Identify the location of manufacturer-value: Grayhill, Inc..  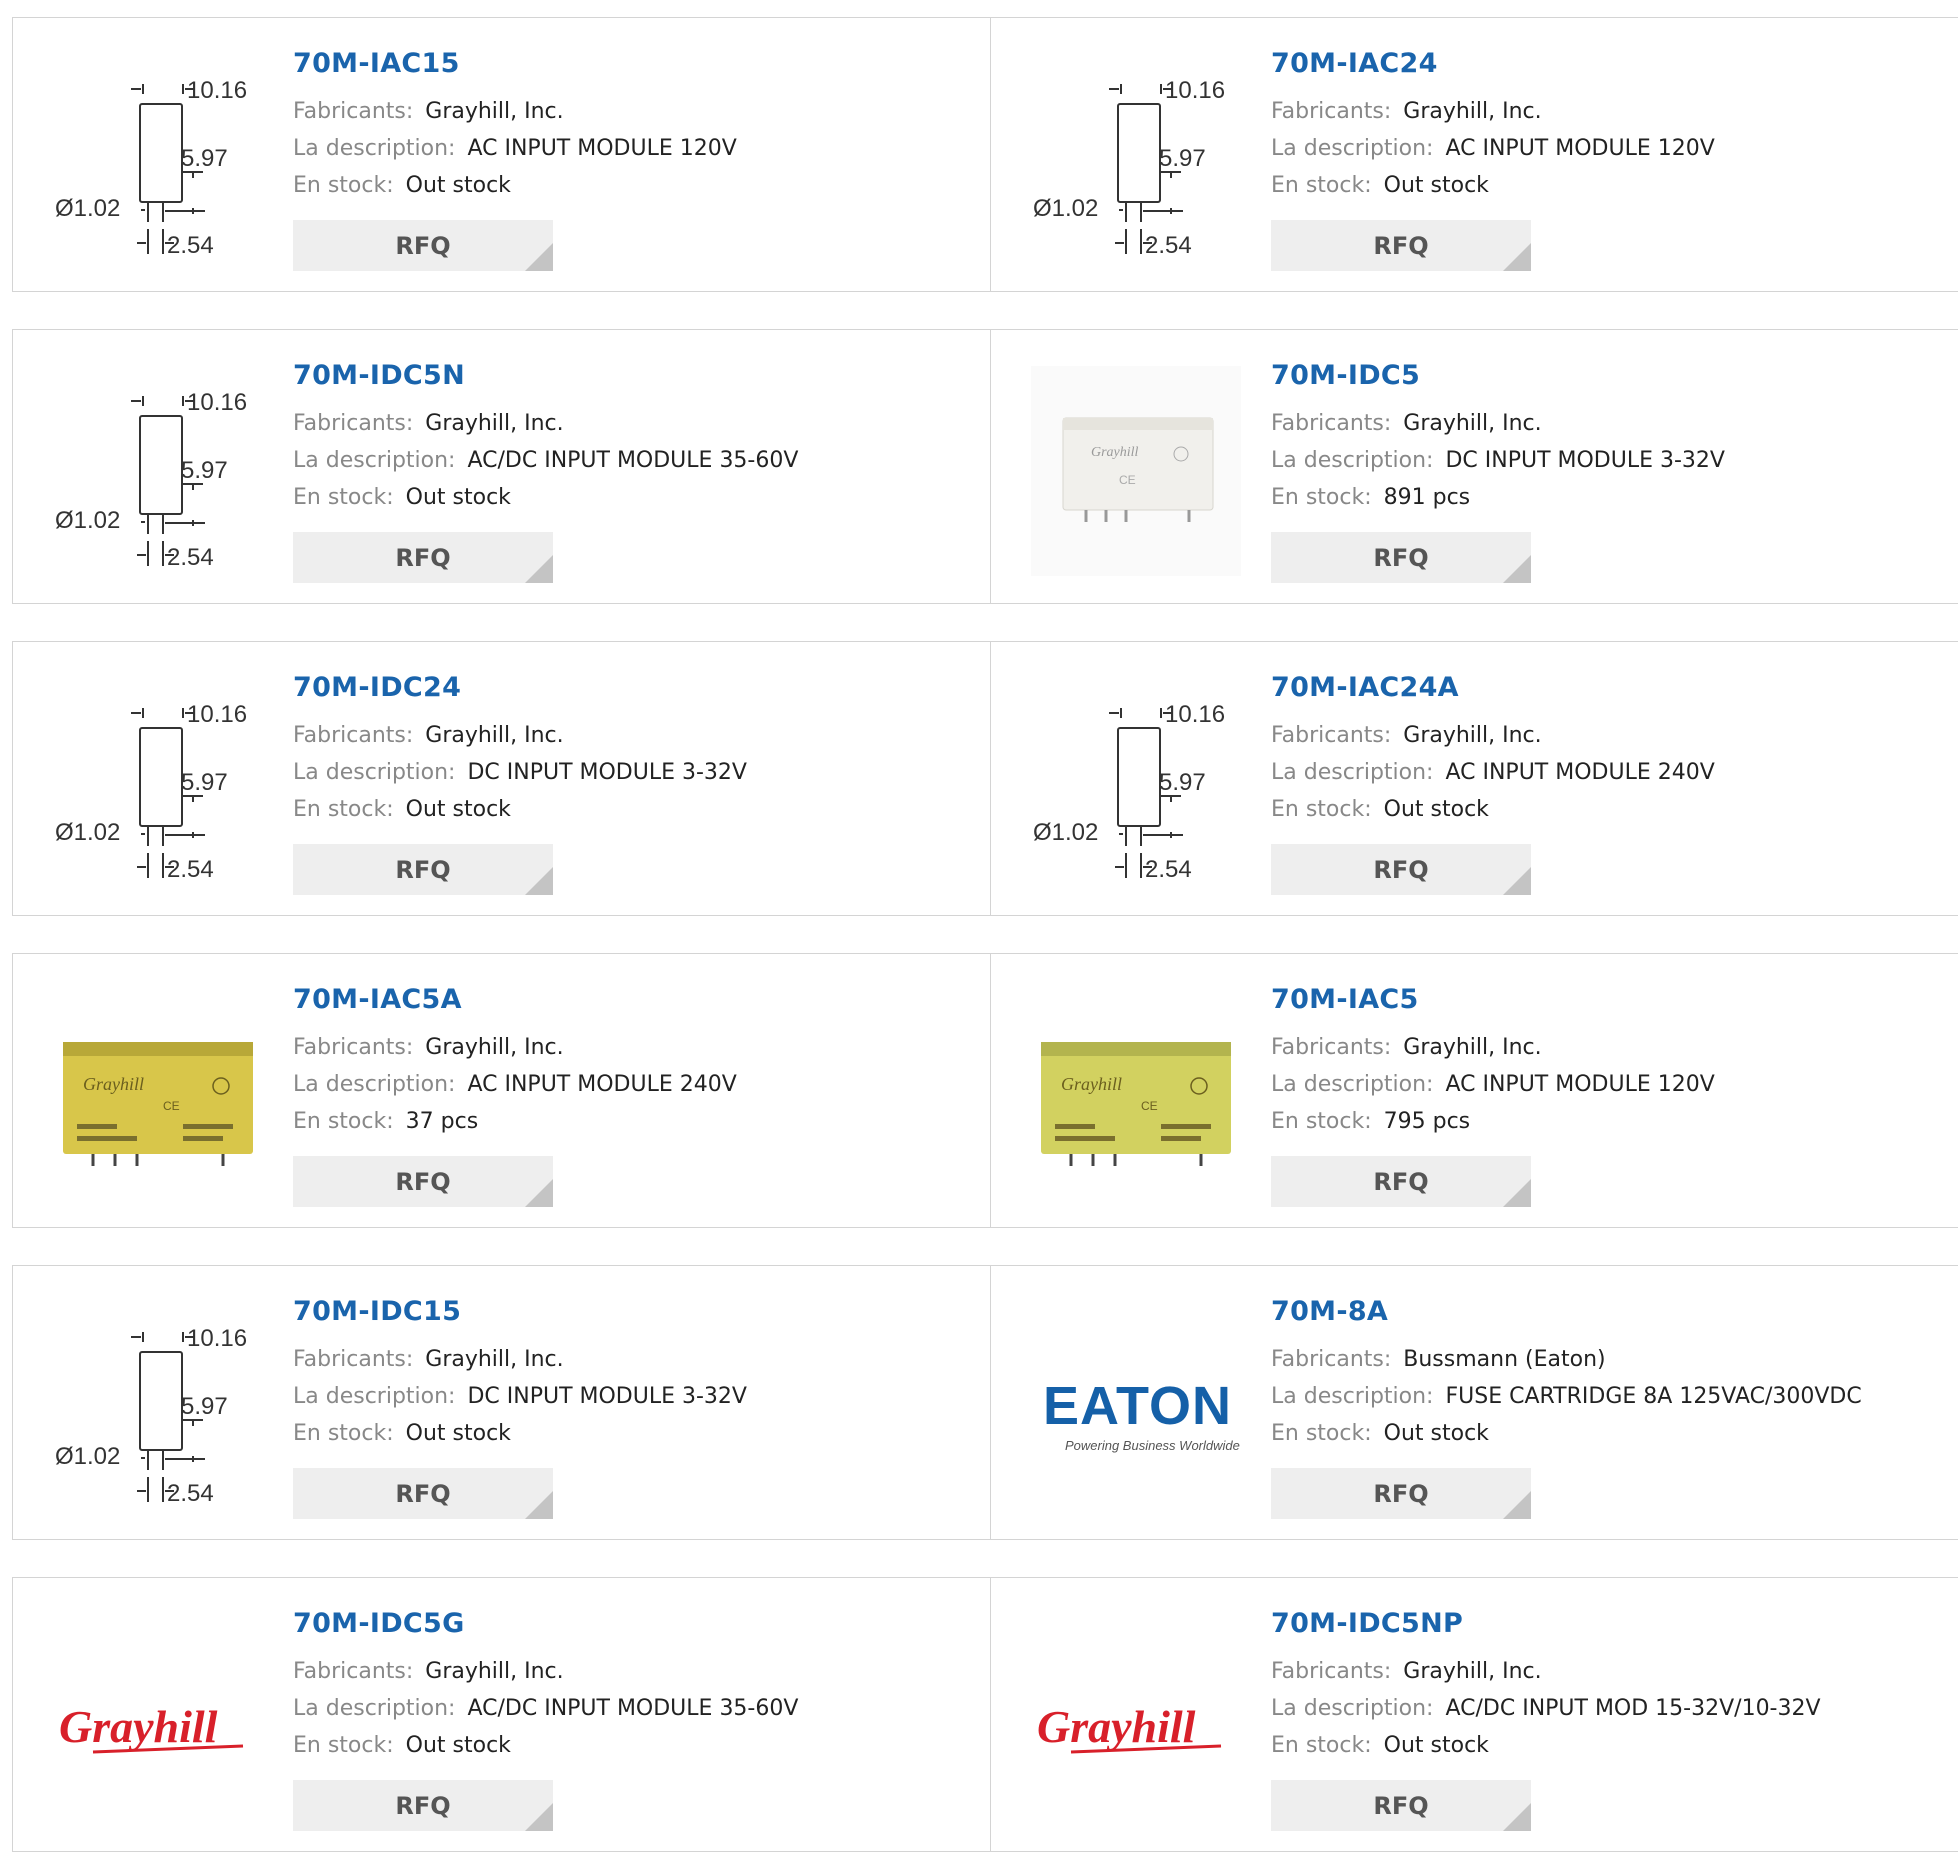
(1472, 111).